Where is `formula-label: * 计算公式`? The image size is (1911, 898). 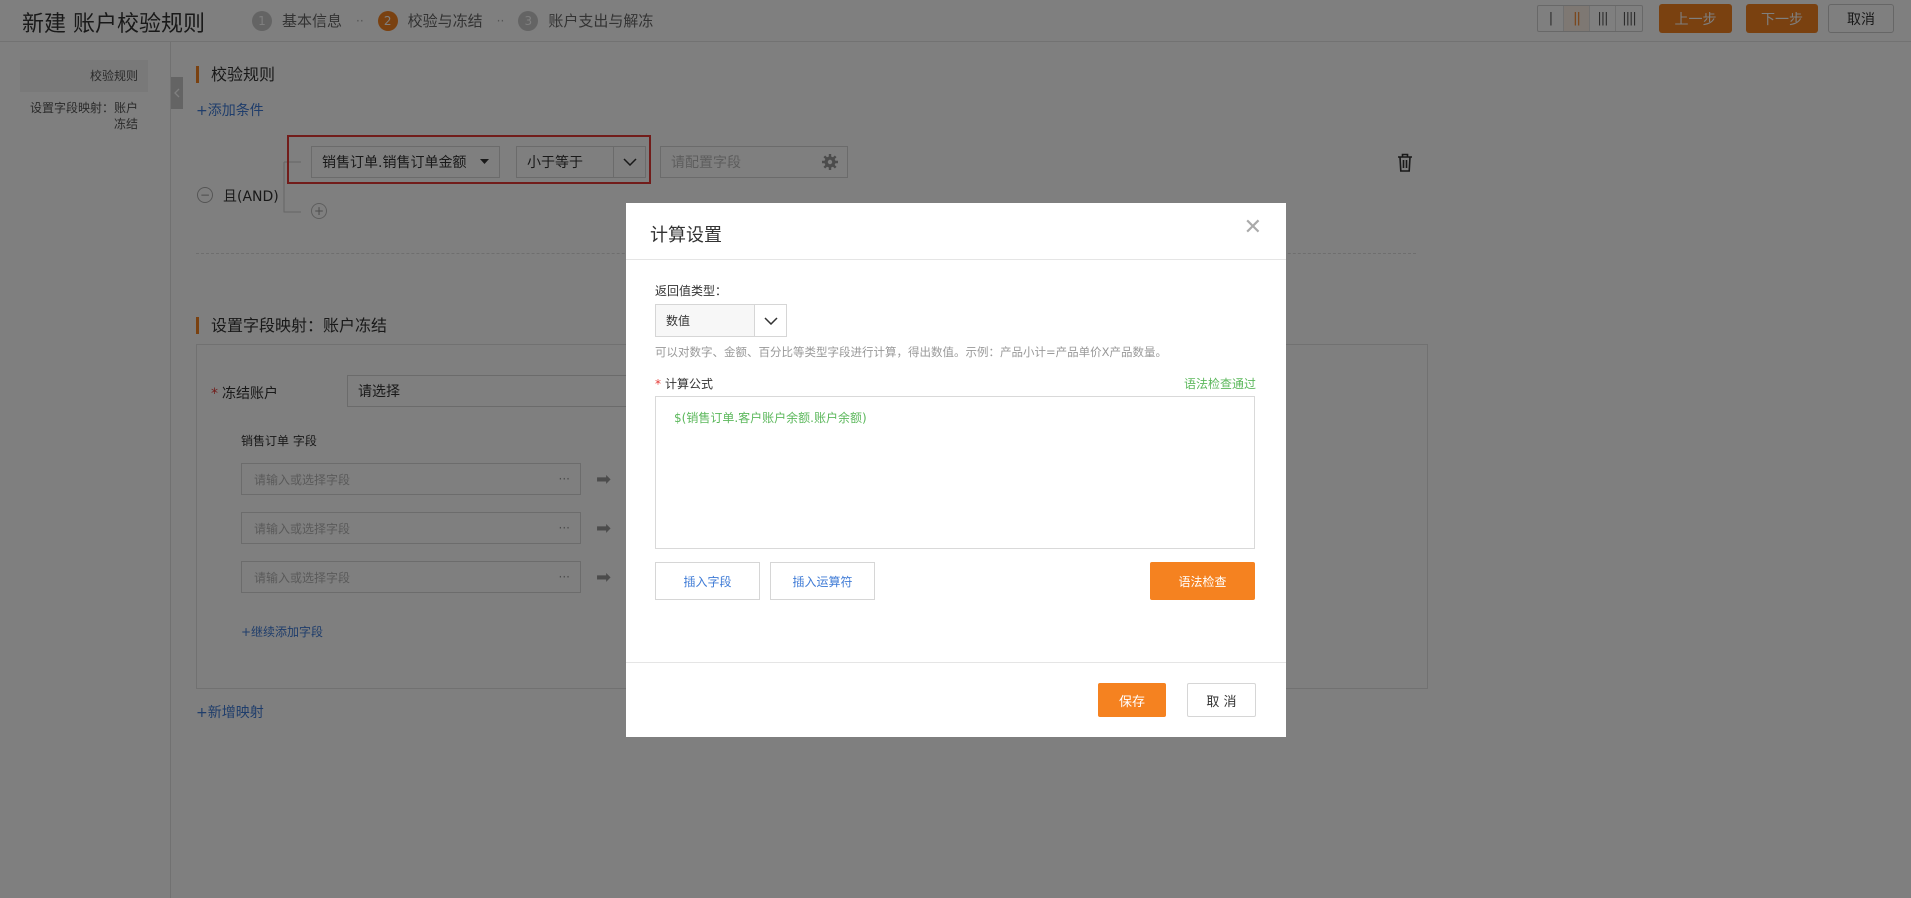
formula-label: * 计算公式 is located at coordinates (684, 384).